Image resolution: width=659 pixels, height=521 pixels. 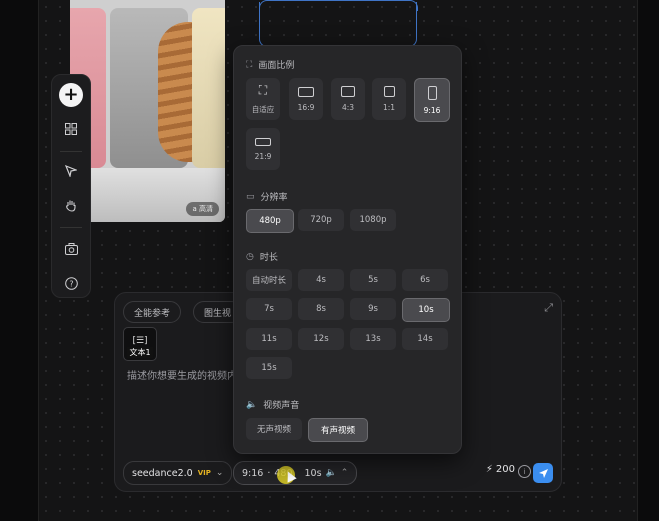 What do you see at coordinates (344, 473) in the screenshot?
I see `chevron-up-icon: ⌃` at bounding box center [344, 473].